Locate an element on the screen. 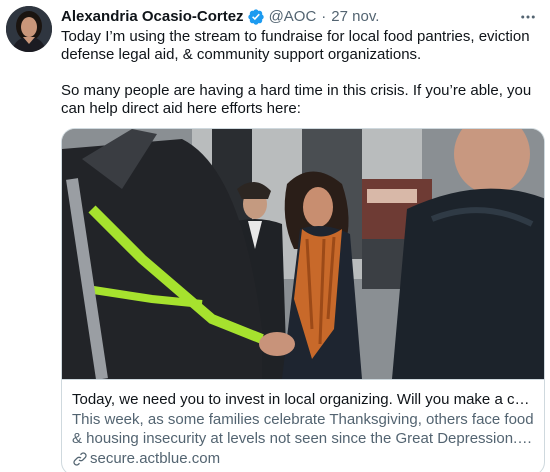  card-domain: secure.actblue.com is located at coordinates (304, 458).